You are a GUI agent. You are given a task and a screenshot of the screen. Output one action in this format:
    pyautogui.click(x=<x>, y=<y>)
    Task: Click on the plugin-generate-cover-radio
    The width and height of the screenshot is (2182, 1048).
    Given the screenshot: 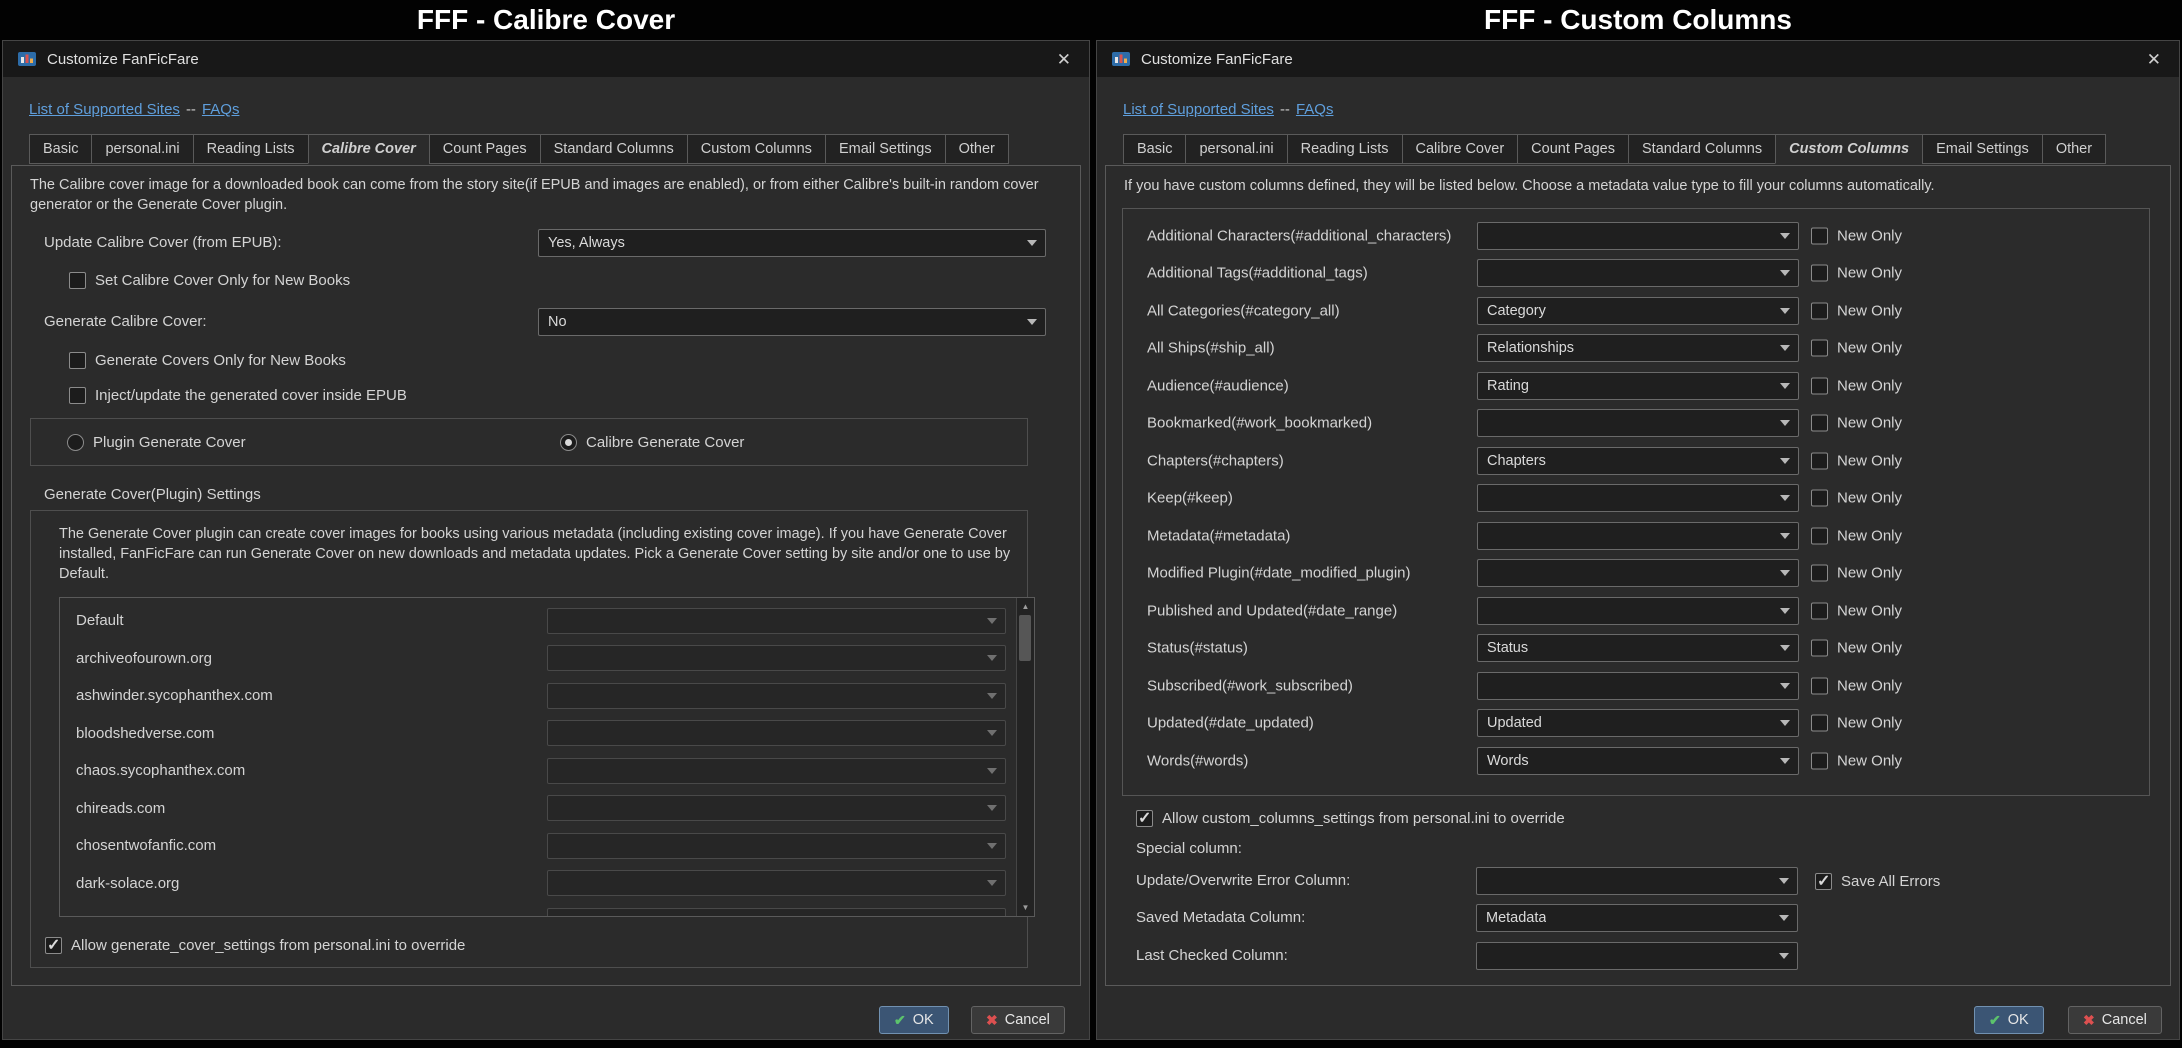 What is the action you would take?
    pyautogui.click(x=75, y=442)
    